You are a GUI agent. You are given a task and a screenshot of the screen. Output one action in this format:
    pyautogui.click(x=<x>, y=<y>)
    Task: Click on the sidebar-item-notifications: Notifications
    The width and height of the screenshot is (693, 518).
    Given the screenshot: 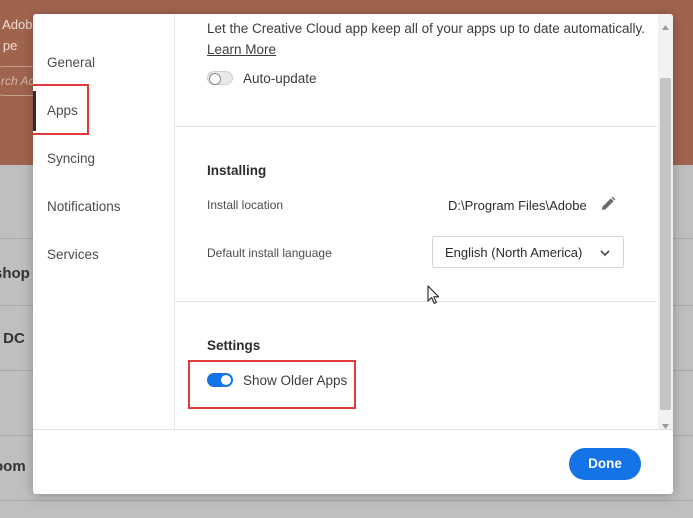 What is the action you would take?
    pyautogui.click(x=84, y=206)
    